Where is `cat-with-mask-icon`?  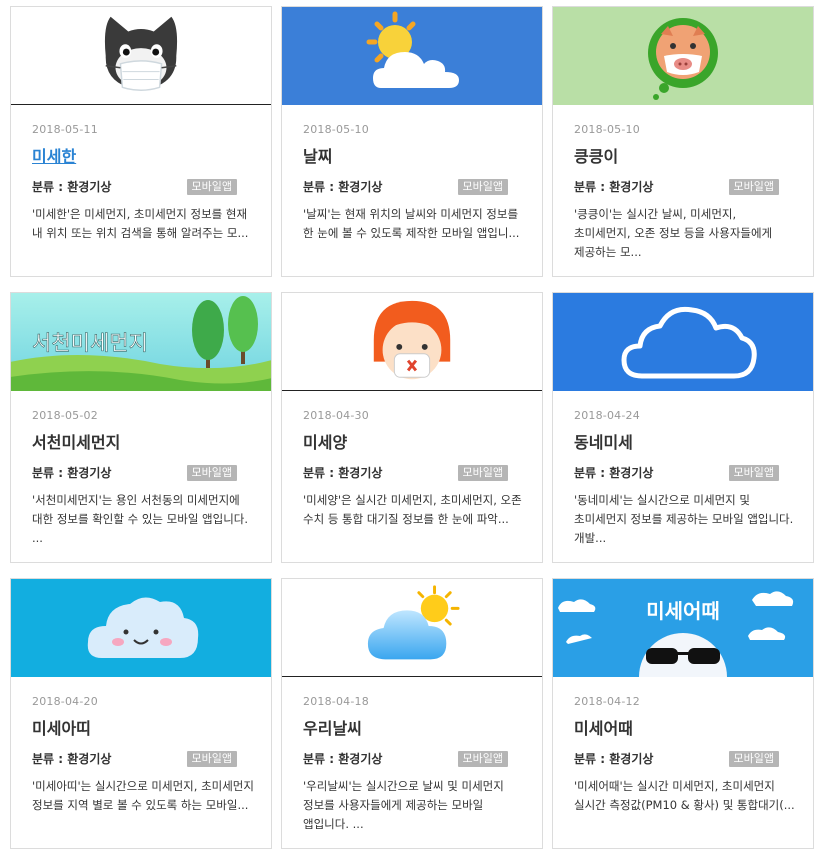
cat-with-mask-icon is located at coordinates (141, 56).